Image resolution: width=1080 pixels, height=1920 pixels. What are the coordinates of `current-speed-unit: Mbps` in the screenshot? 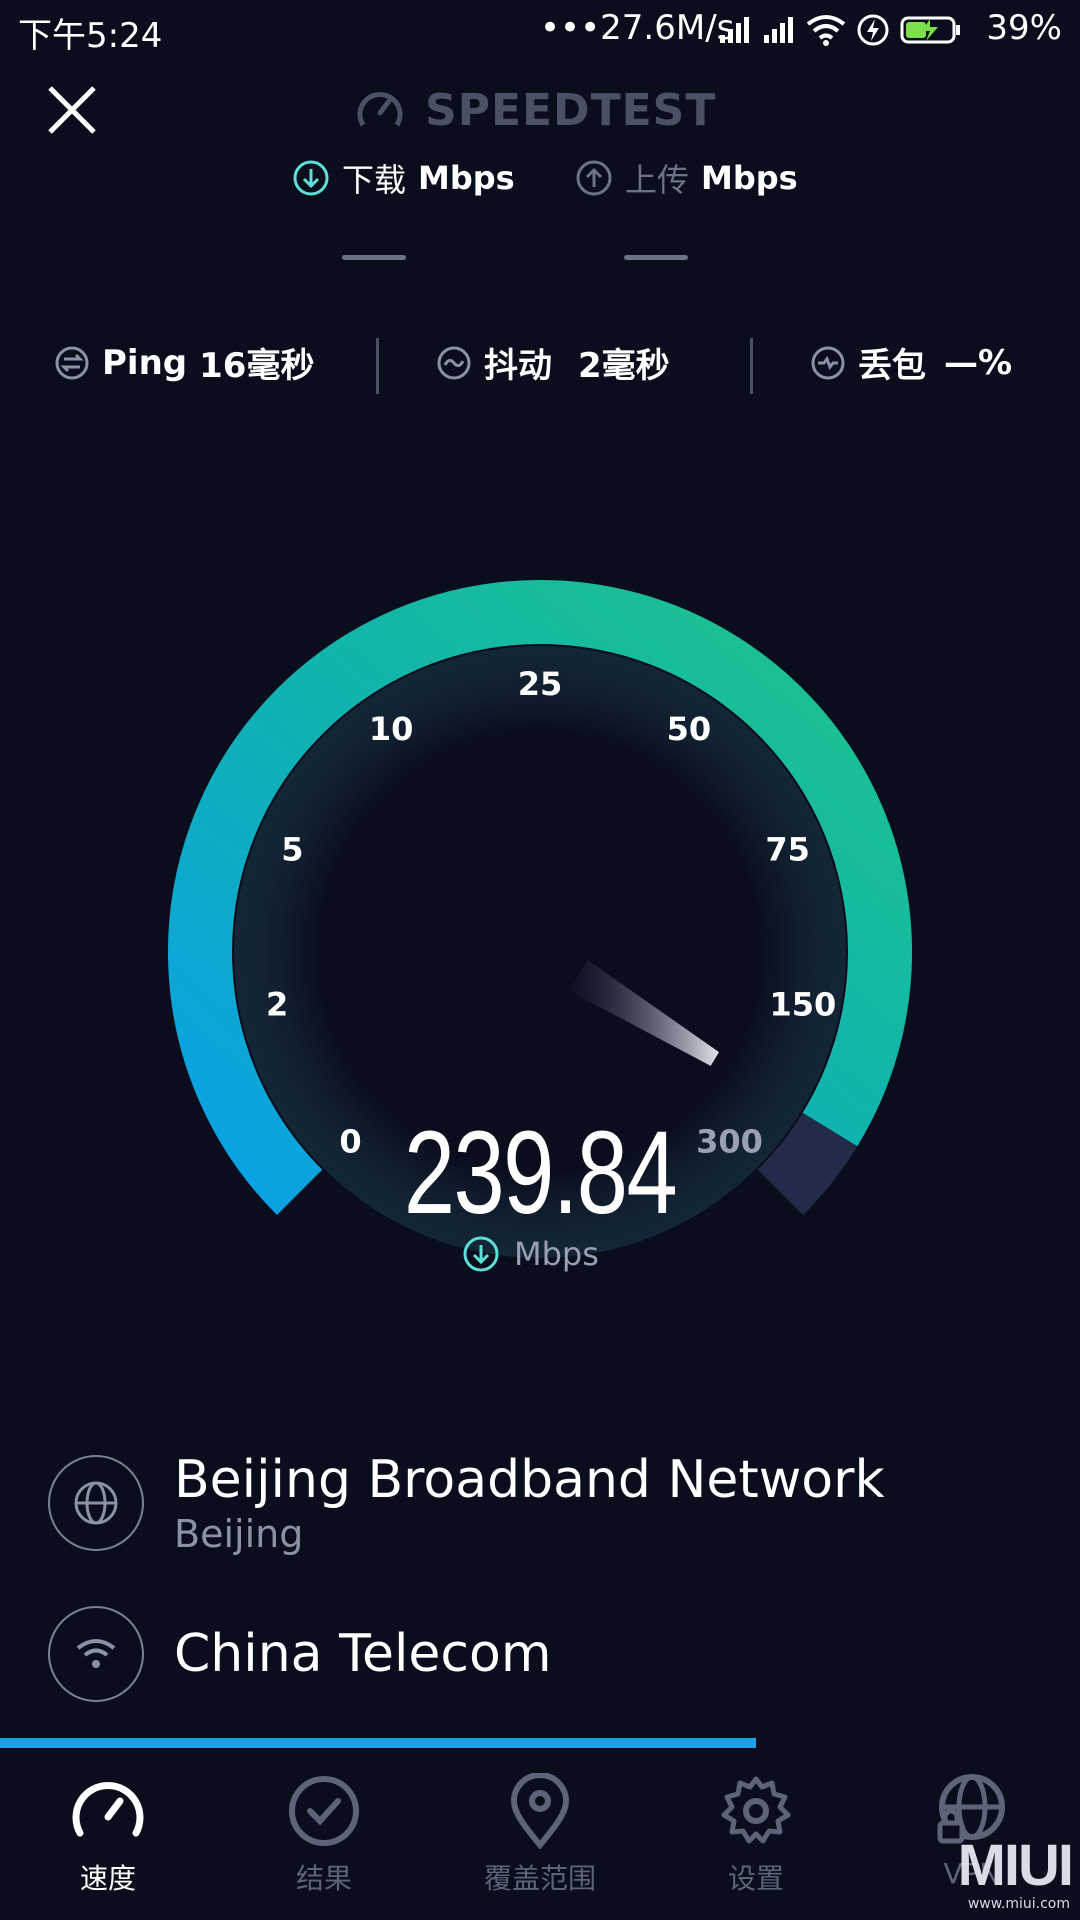 It's located at (530, 1254).